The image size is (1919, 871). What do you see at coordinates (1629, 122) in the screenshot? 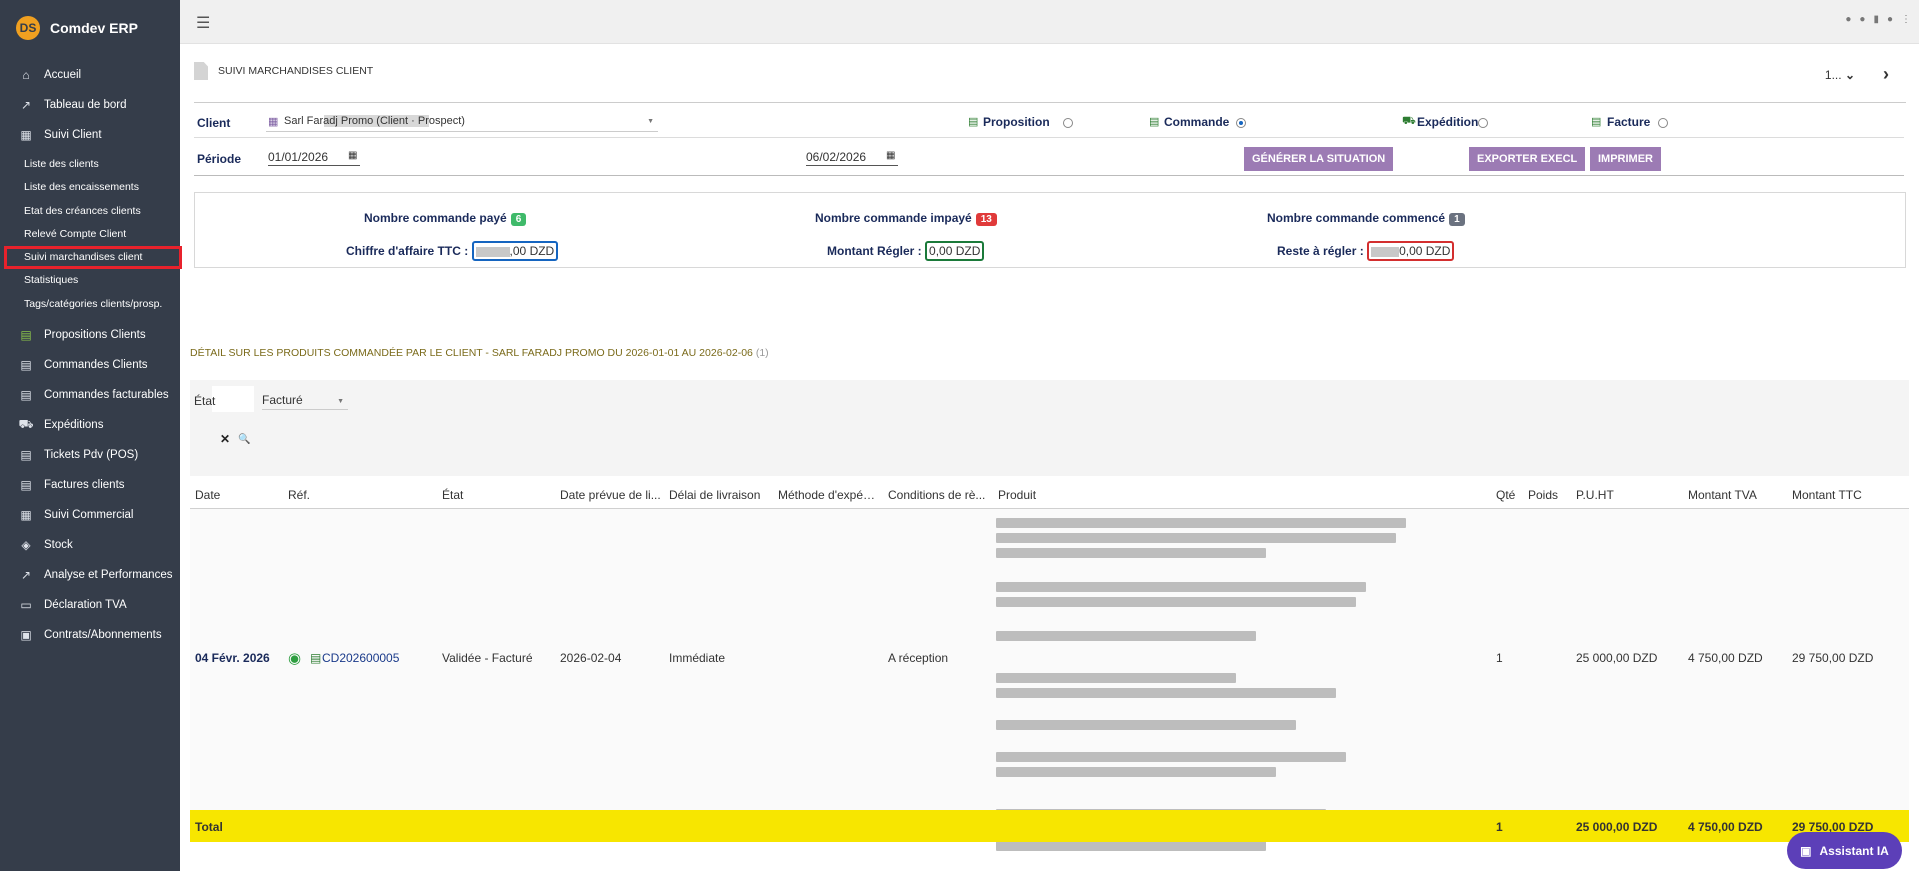
I see `facture-label: Facture` at bounding box center [1629, 122].